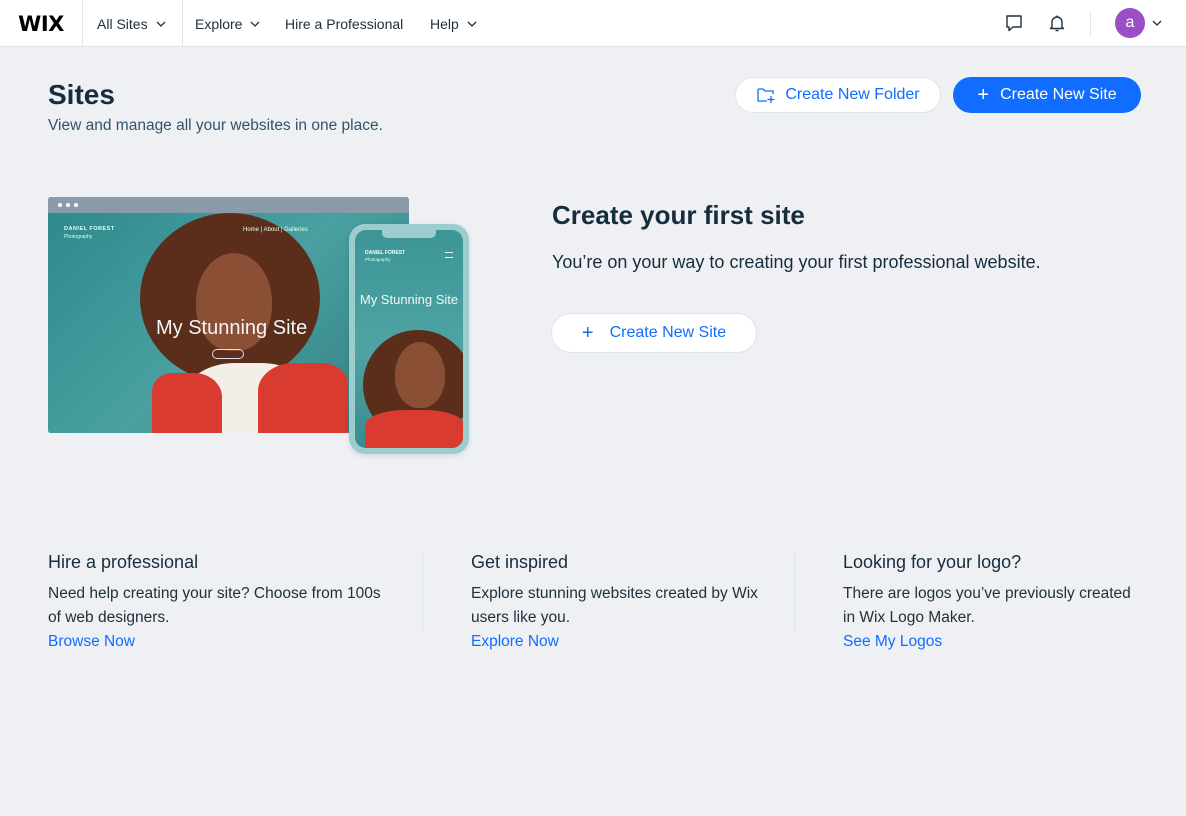 The height and width of the screenshot is (816, 1186). Describe the element at coordinates (41, 23) in the screenshot. I see `wix-logo: WIX` at that location.